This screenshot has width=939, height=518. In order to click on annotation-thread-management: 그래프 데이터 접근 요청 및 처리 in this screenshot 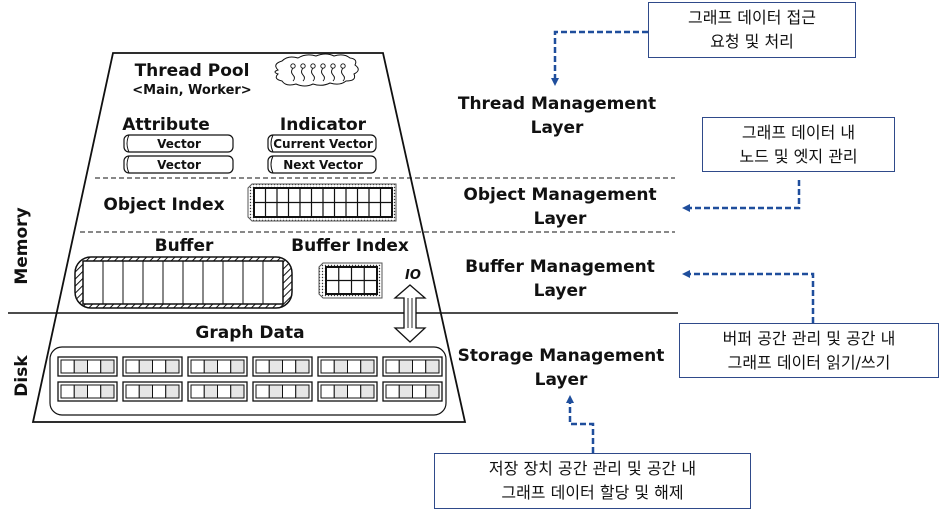, I will do `click(752, 30)`.